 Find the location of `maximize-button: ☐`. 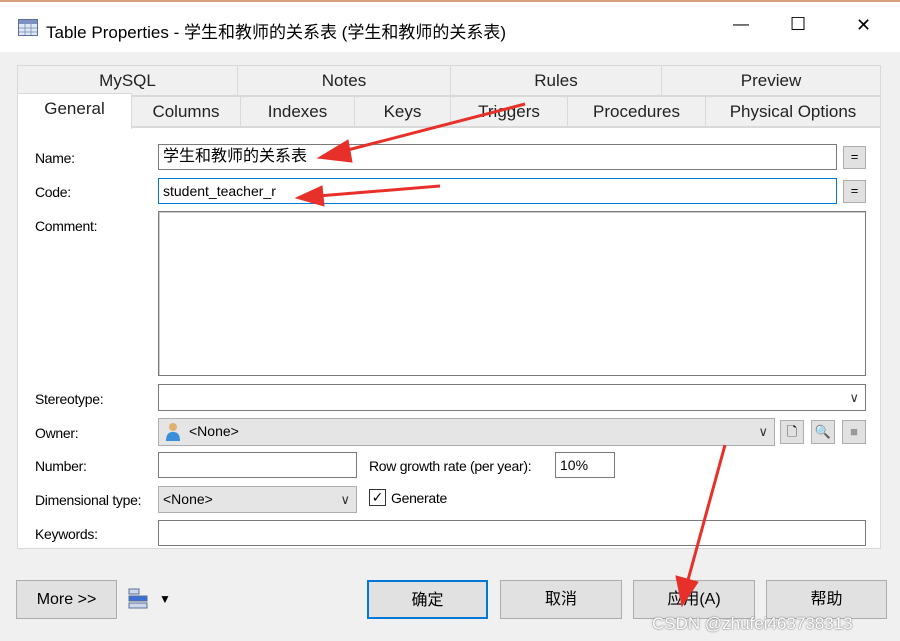

maximize-button: ☐ is located at coordinates (798, 24).